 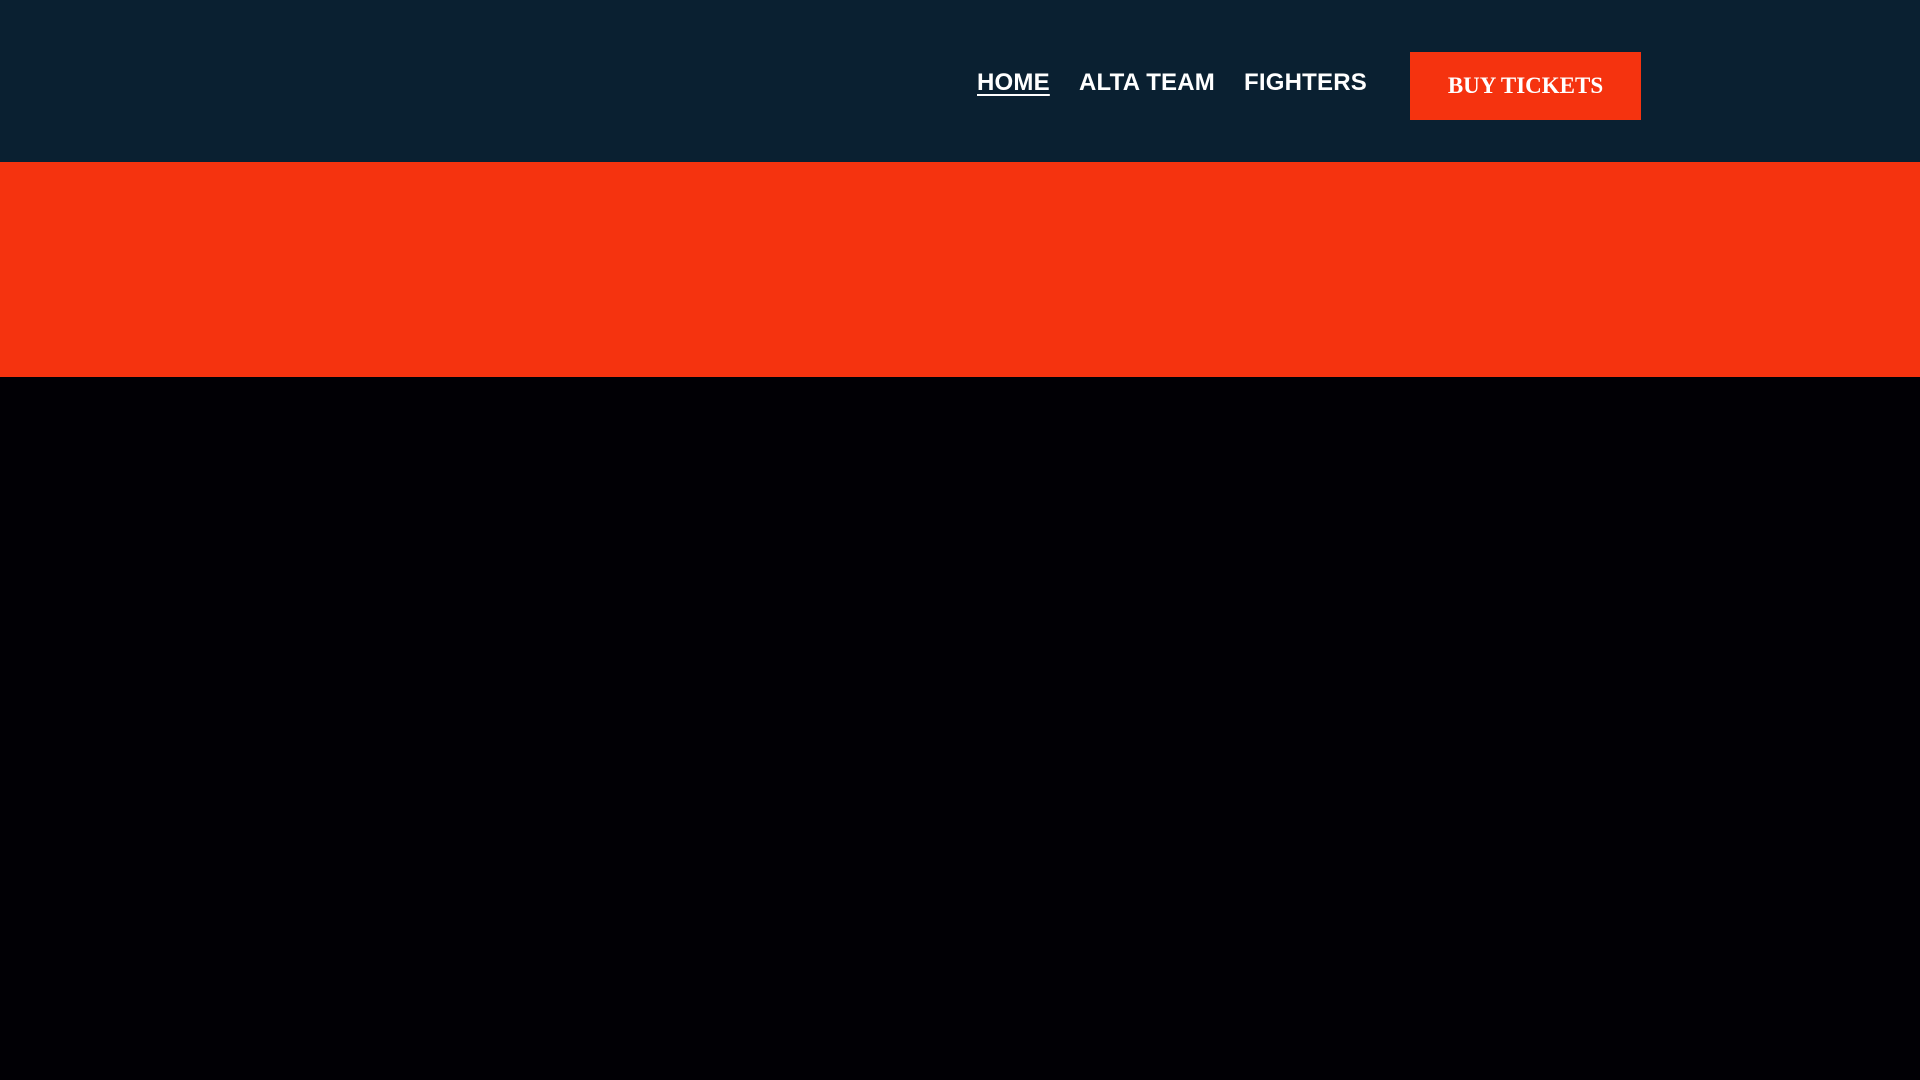 What do you see at coordinates (1147, 83) in the screenshot?
I see `nav-link-alta-team: ALTA TEAM` at bounding box center [1147, 83].